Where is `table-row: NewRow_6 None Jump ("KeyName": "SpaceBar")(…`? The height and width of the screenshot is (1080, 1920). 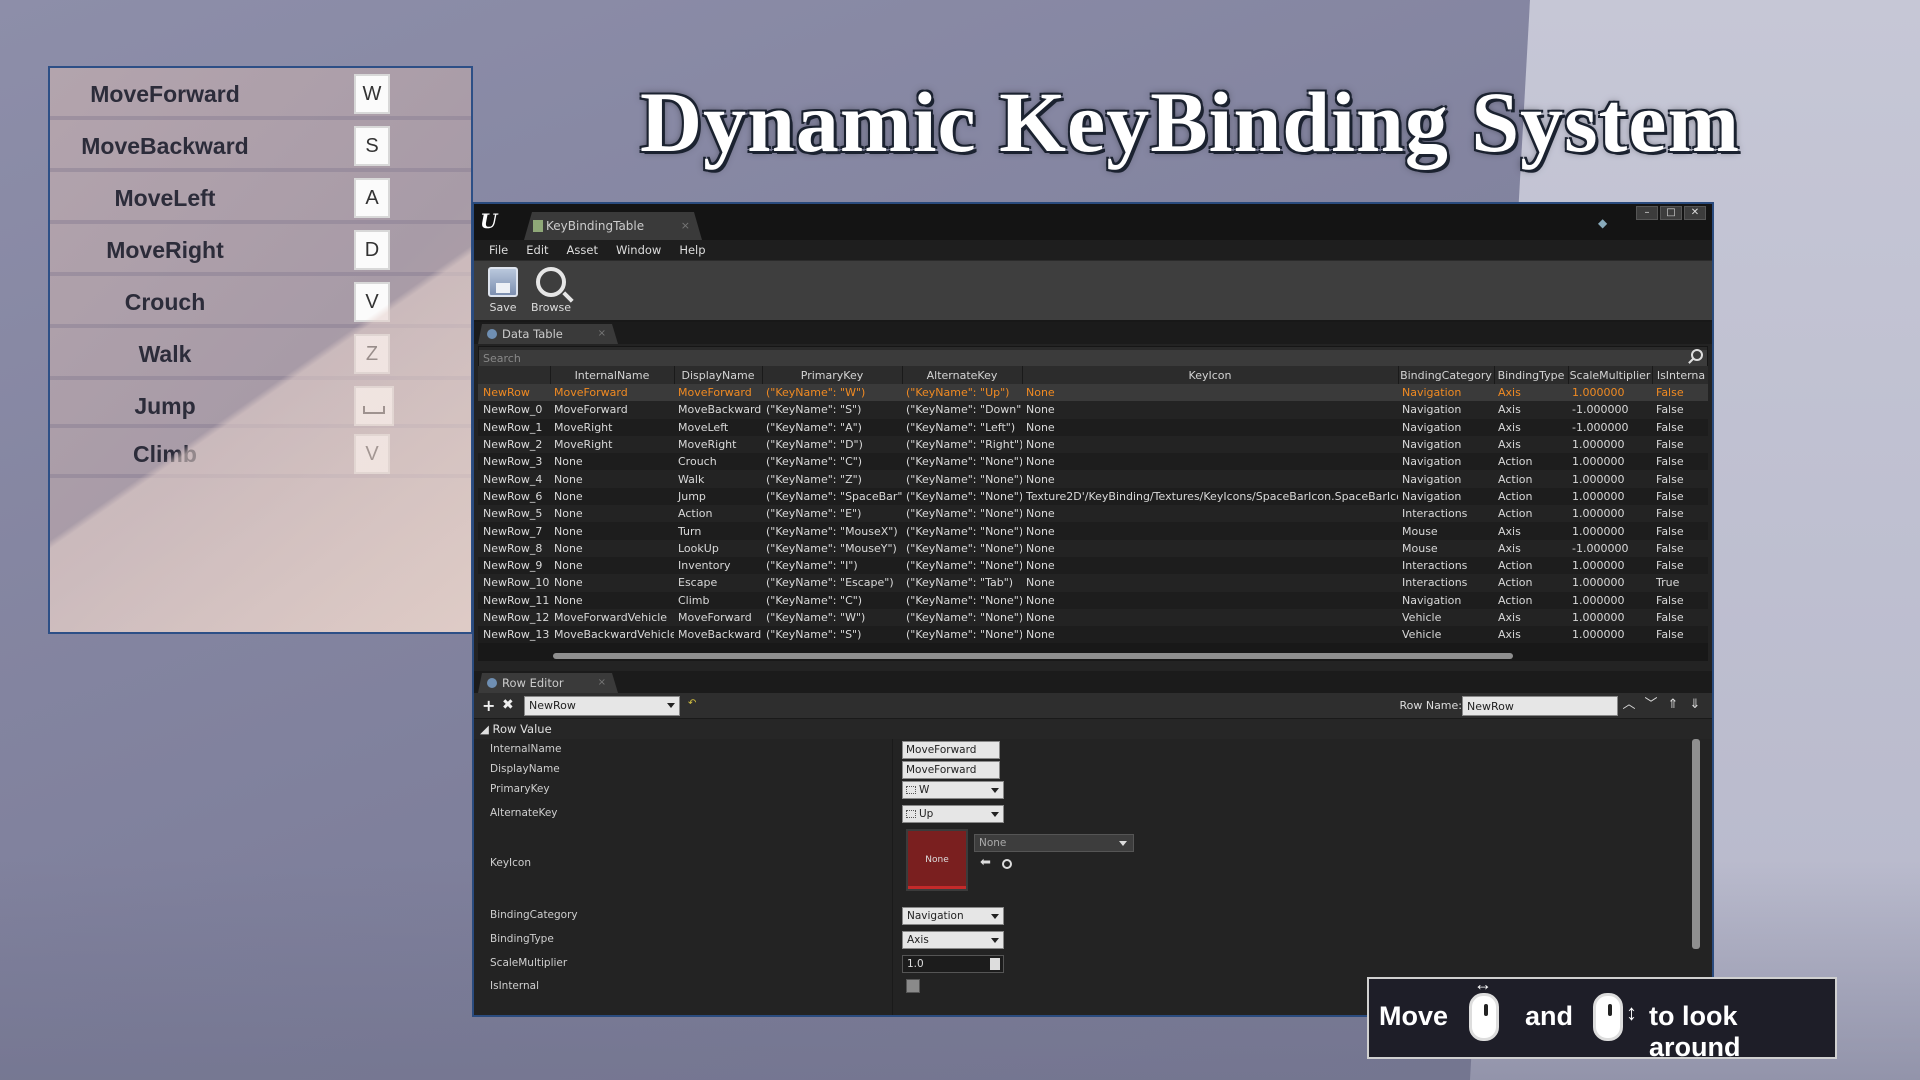 table-row: NewRow_6 None Jump ("KeyName": "SpaceBar")(… is located at coordinates (1093, 496).